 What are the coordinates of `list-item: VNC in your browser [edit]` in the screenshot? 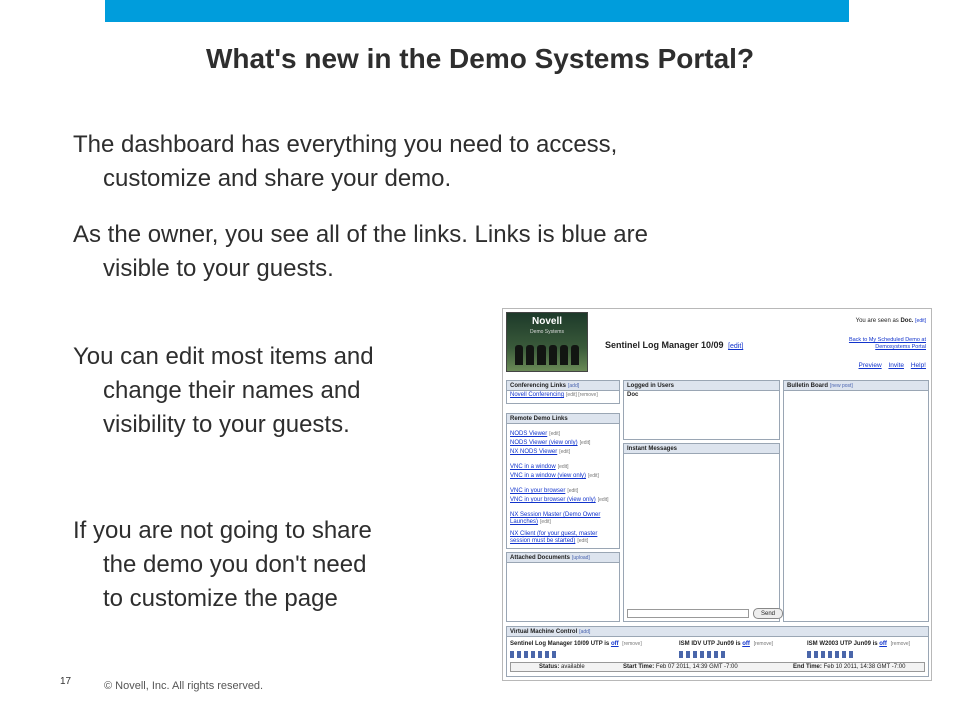 It's located at (563, 491).